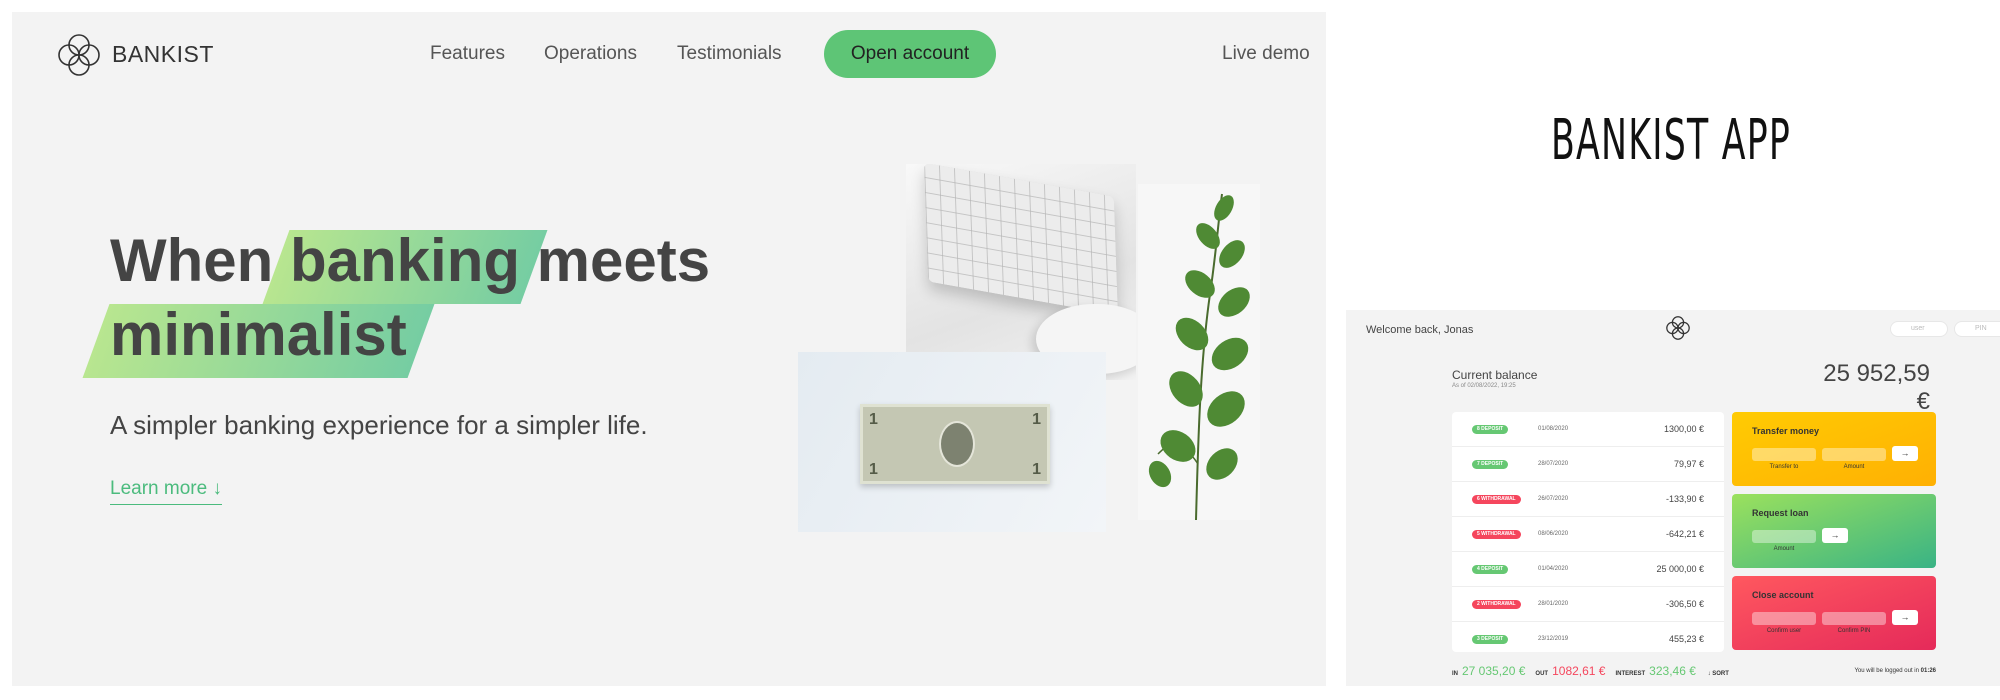 Image resolution: width=2000 pixels, height=700 pixels. I want to click on loan-amount-input, so click(1784, 536).